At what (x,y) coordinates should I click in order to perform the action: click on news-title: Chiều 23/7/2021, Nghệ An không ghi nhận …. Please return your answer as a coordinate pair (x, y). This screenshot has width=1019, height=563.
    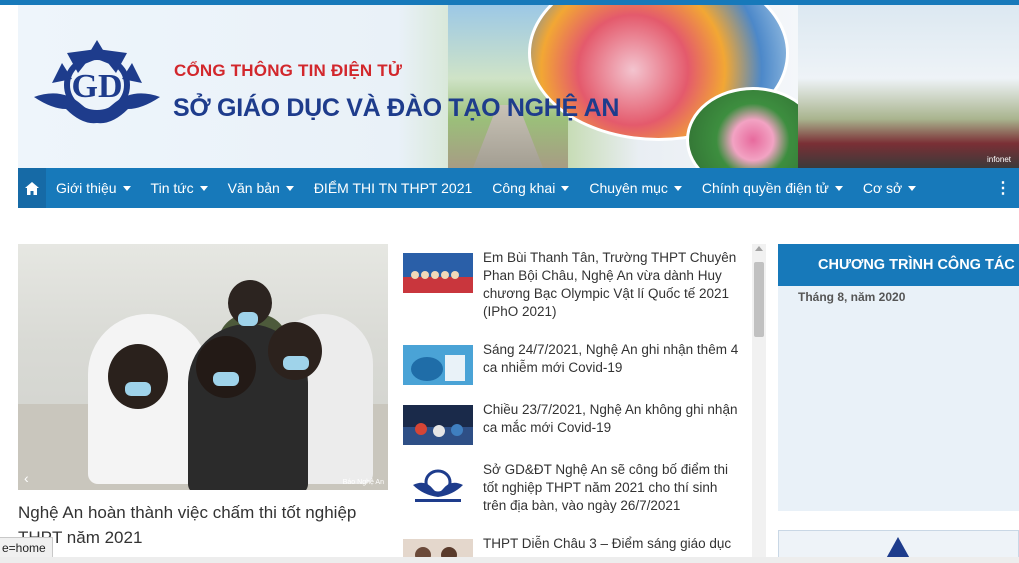
    Looking at the image, I should click on (612, 419).